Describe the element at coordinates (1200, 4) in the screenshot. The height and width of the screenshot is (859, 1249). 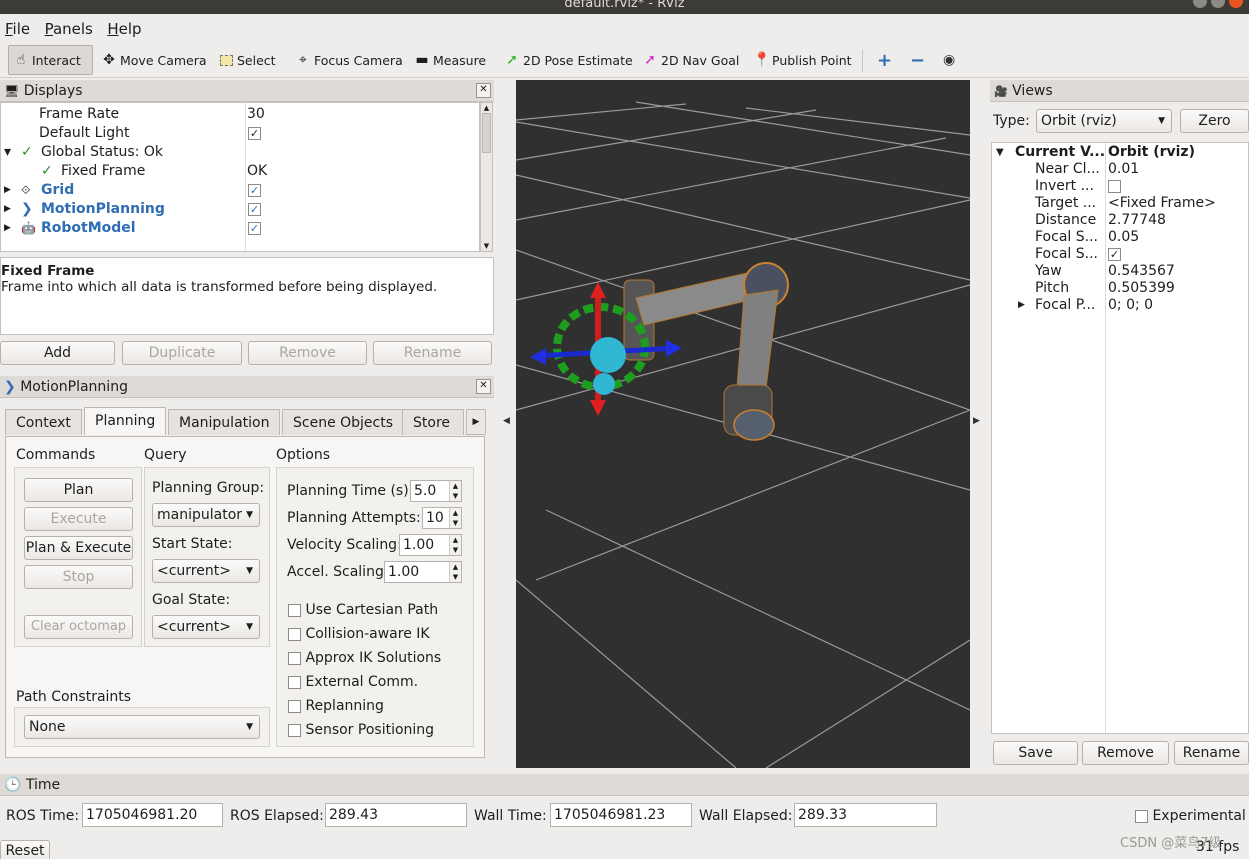
I see `minimize-button` at that location.